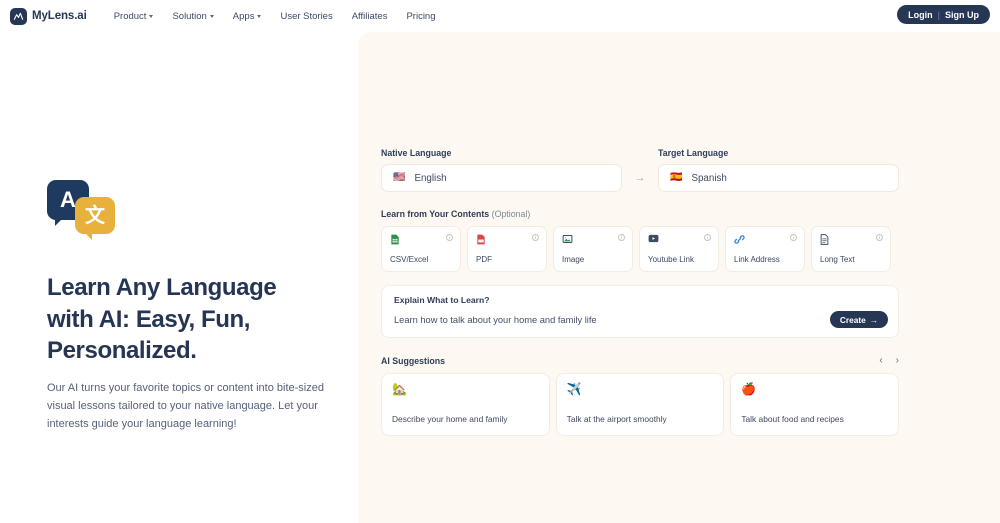 The image size is (1000, 523). I want to click on target-language-value: Spanish, so click(709, 178).